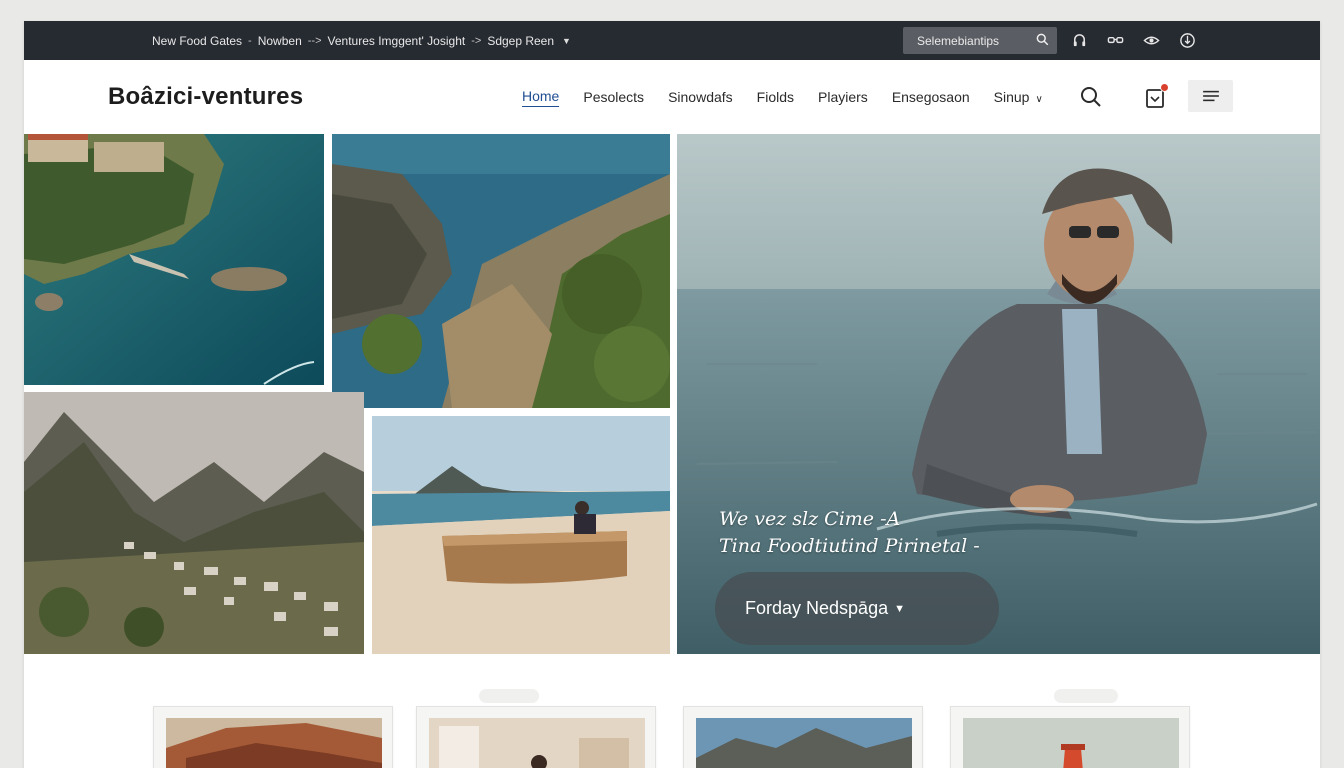  Describe the element at coordinates (1011, 97) in the screenshot. I see `nav-item-label: Sinup` at that location.